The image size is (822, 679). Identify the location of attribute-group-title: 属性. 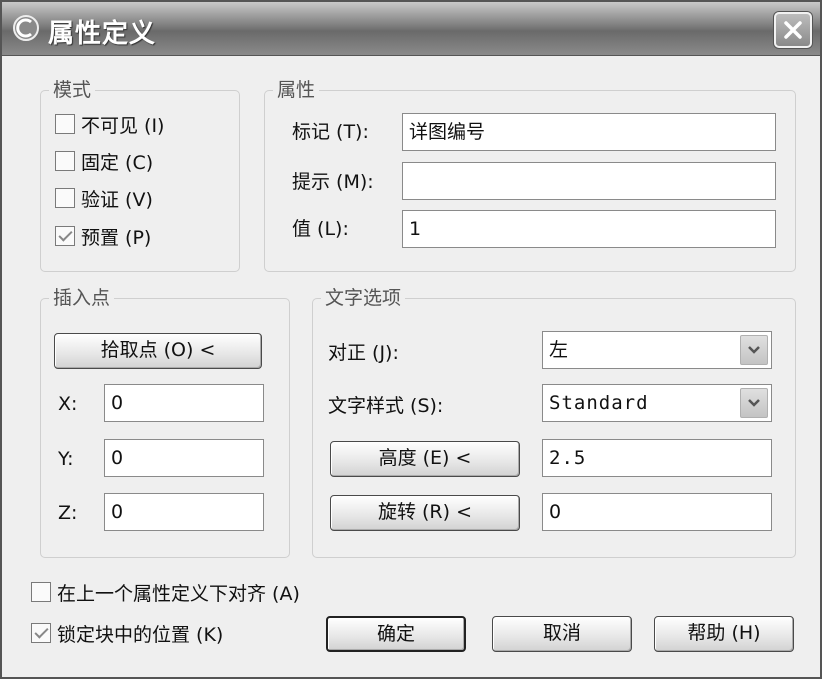
(296, 90).